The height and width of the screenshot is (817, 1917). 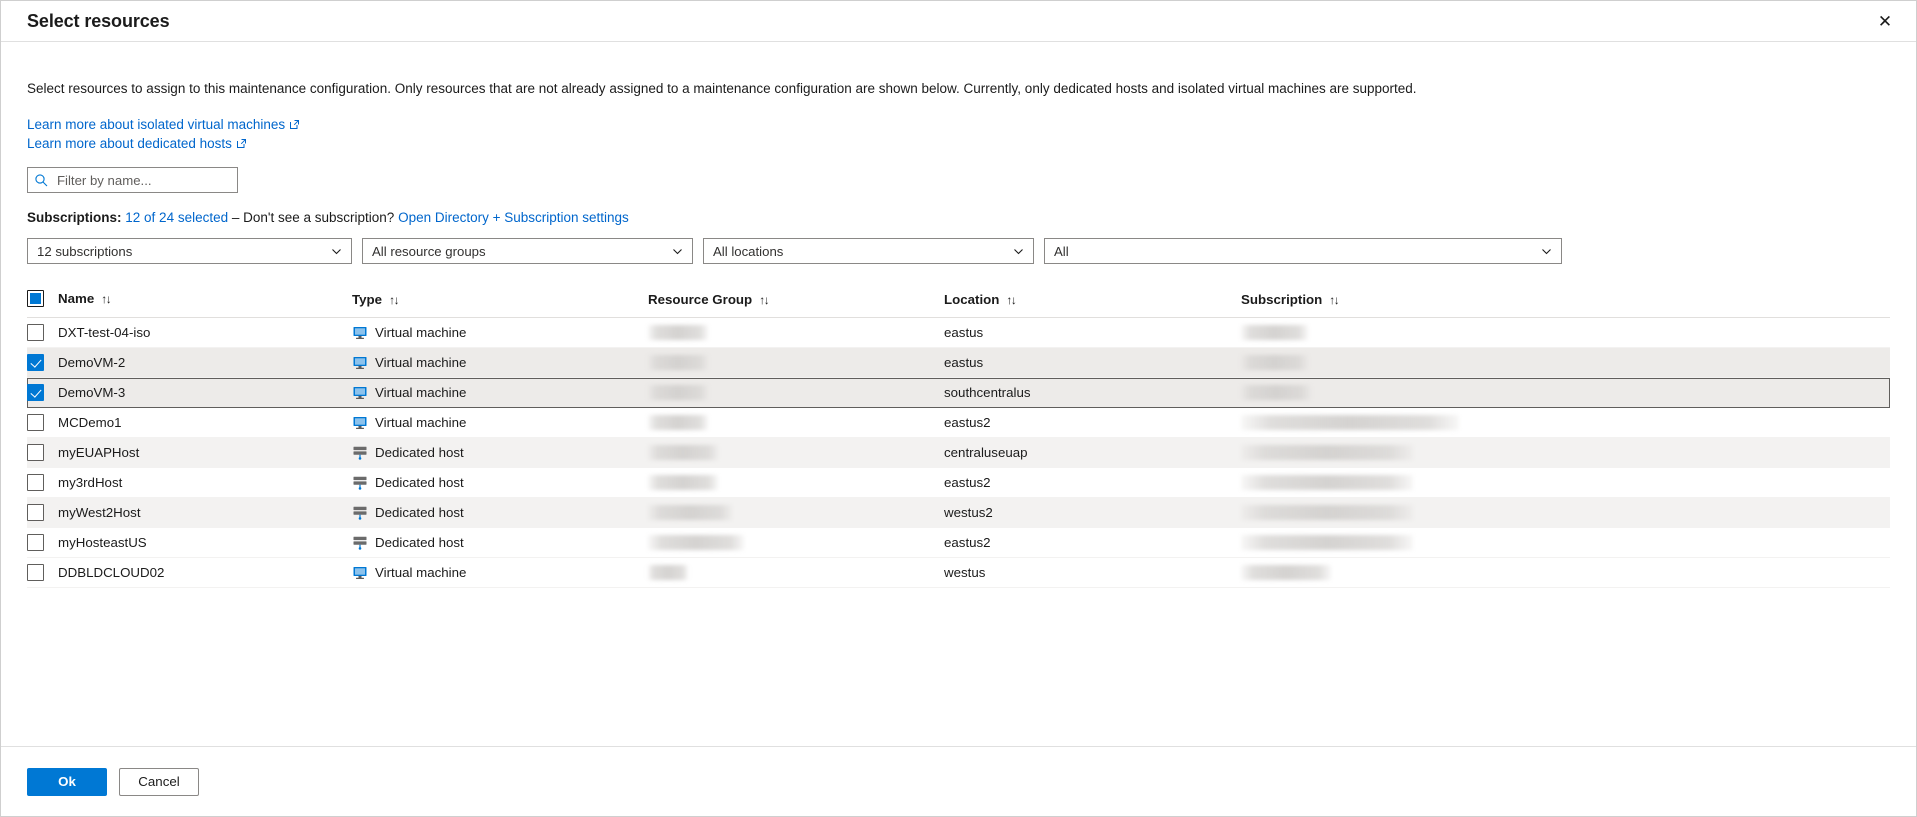 What do you see at coordinates (1885, 21) in the screenshot?
I see `close-icon: ✕` at bounding box center [1885, 21].